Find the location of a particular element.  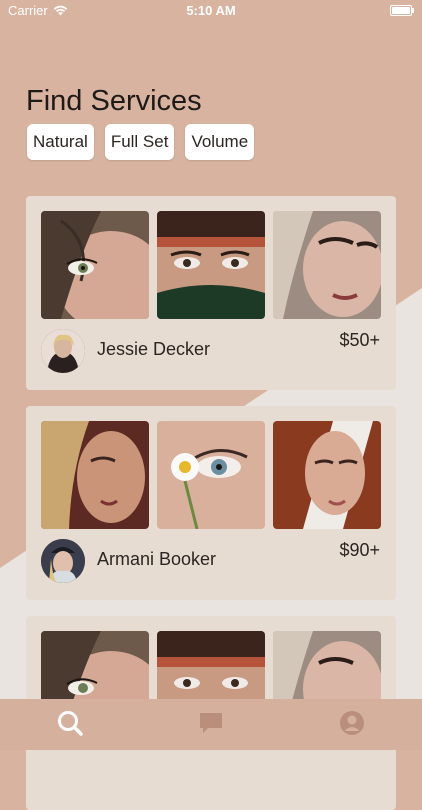

filter-full-set: Full Set is located at coordinates (139, 142).